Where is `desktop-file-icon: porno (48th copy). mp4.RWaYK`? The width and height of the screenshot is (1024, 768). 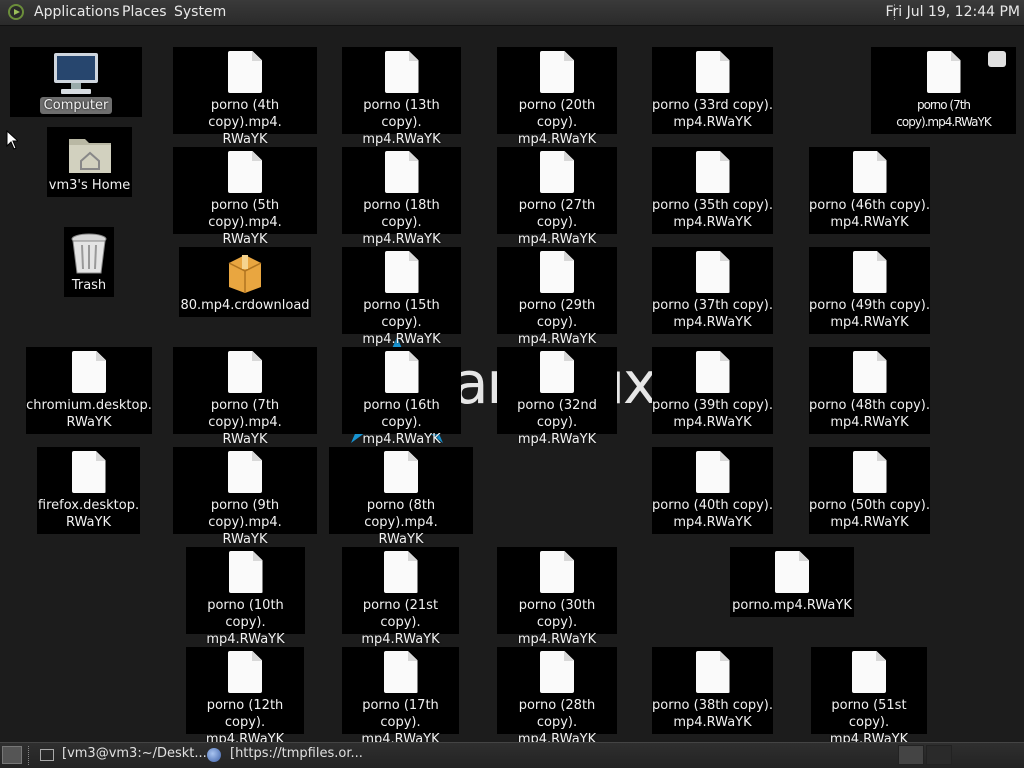
desktop-file-icon: porno (48th copy). mp4.RWaYK is located at coordinates (869, 390).